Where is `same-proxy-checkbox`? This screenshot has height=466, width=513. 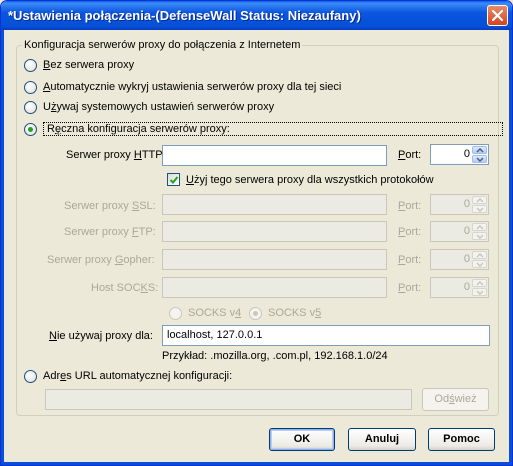
same-proxy-checkbox is located at coordinates (173, 179).